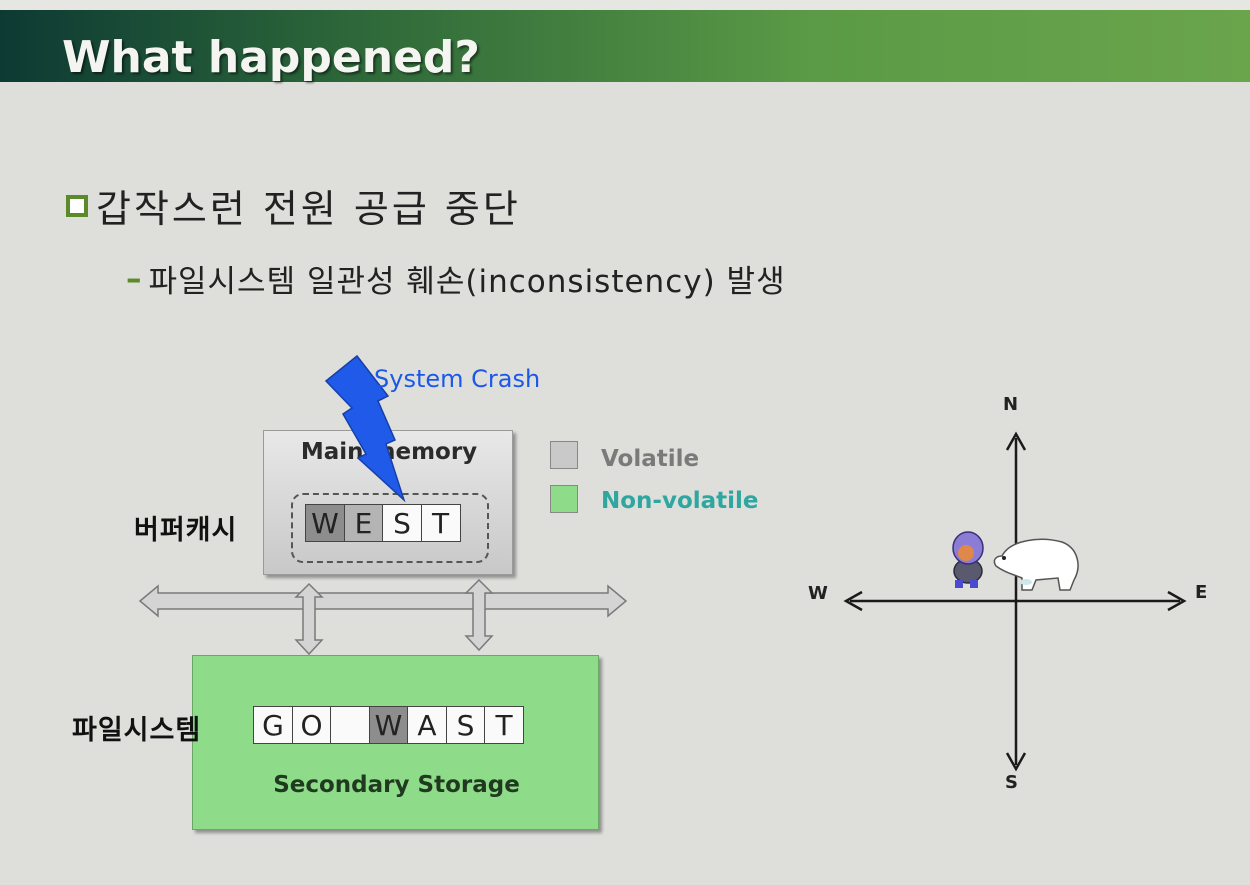 Image resolution: width=1250 pixels, height=885 pixels. What do you see at coordinates (1201, 592) in the screenshot?
I see `compass-east-label: E` at bounding box center [1201, 592].